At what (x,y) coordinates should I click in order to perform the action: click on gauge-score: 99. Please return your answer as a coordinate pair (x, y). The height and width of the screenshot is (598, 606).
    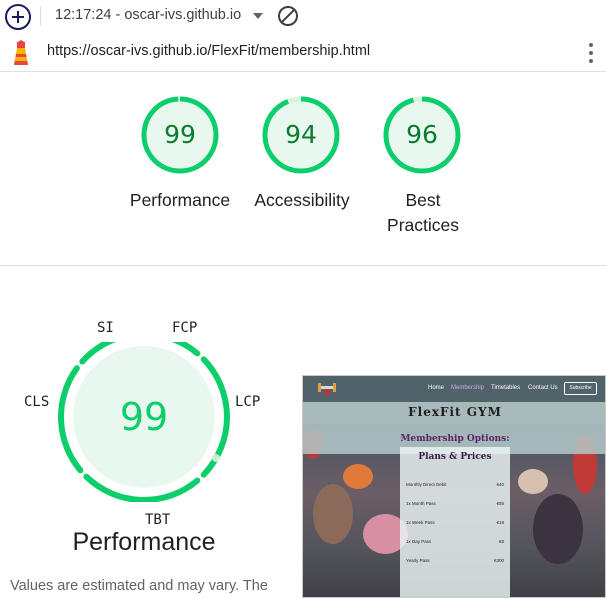
    Looking at the image, I should click on (180, 134).